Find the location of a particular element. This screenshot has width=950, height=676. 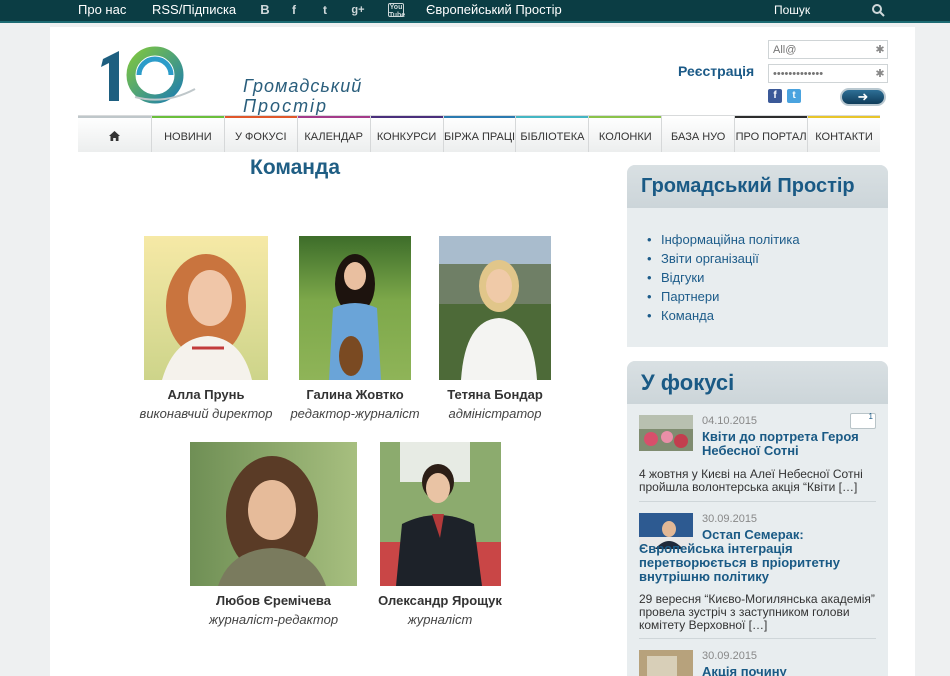

news-title: Акція почину is located at coordinates (789, 670).